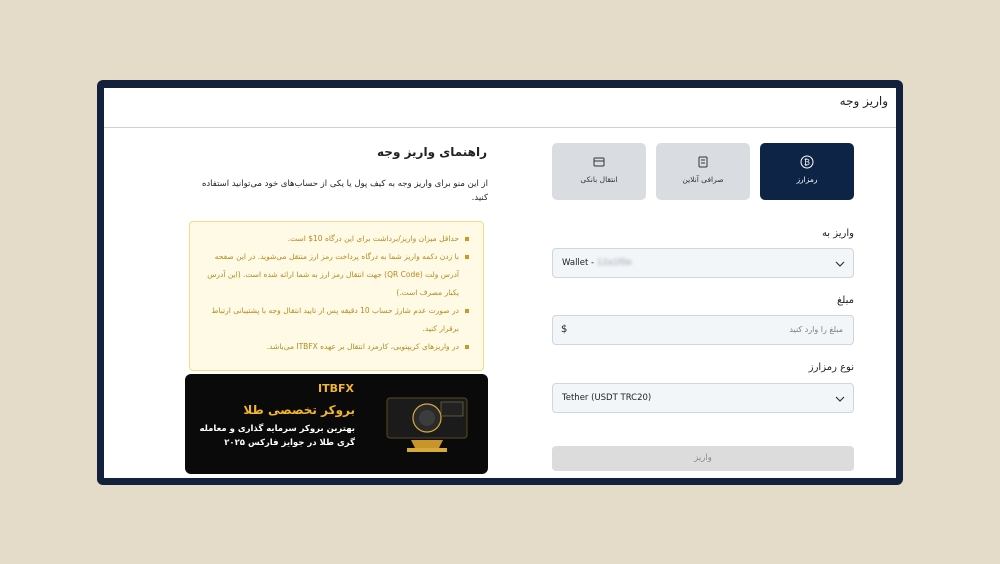 The width and height of the screenshot is (1000, 564). I want to click on crypto-type-select: Tether (USDT TRC20), so click(703, 398).